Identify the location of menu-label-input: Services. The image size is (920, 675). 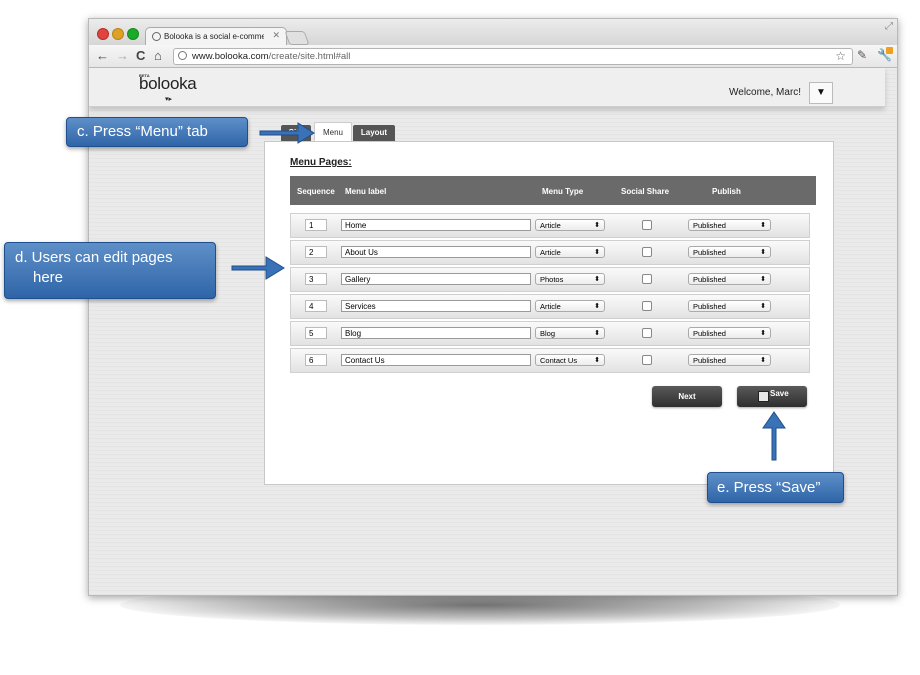
(436, 306).